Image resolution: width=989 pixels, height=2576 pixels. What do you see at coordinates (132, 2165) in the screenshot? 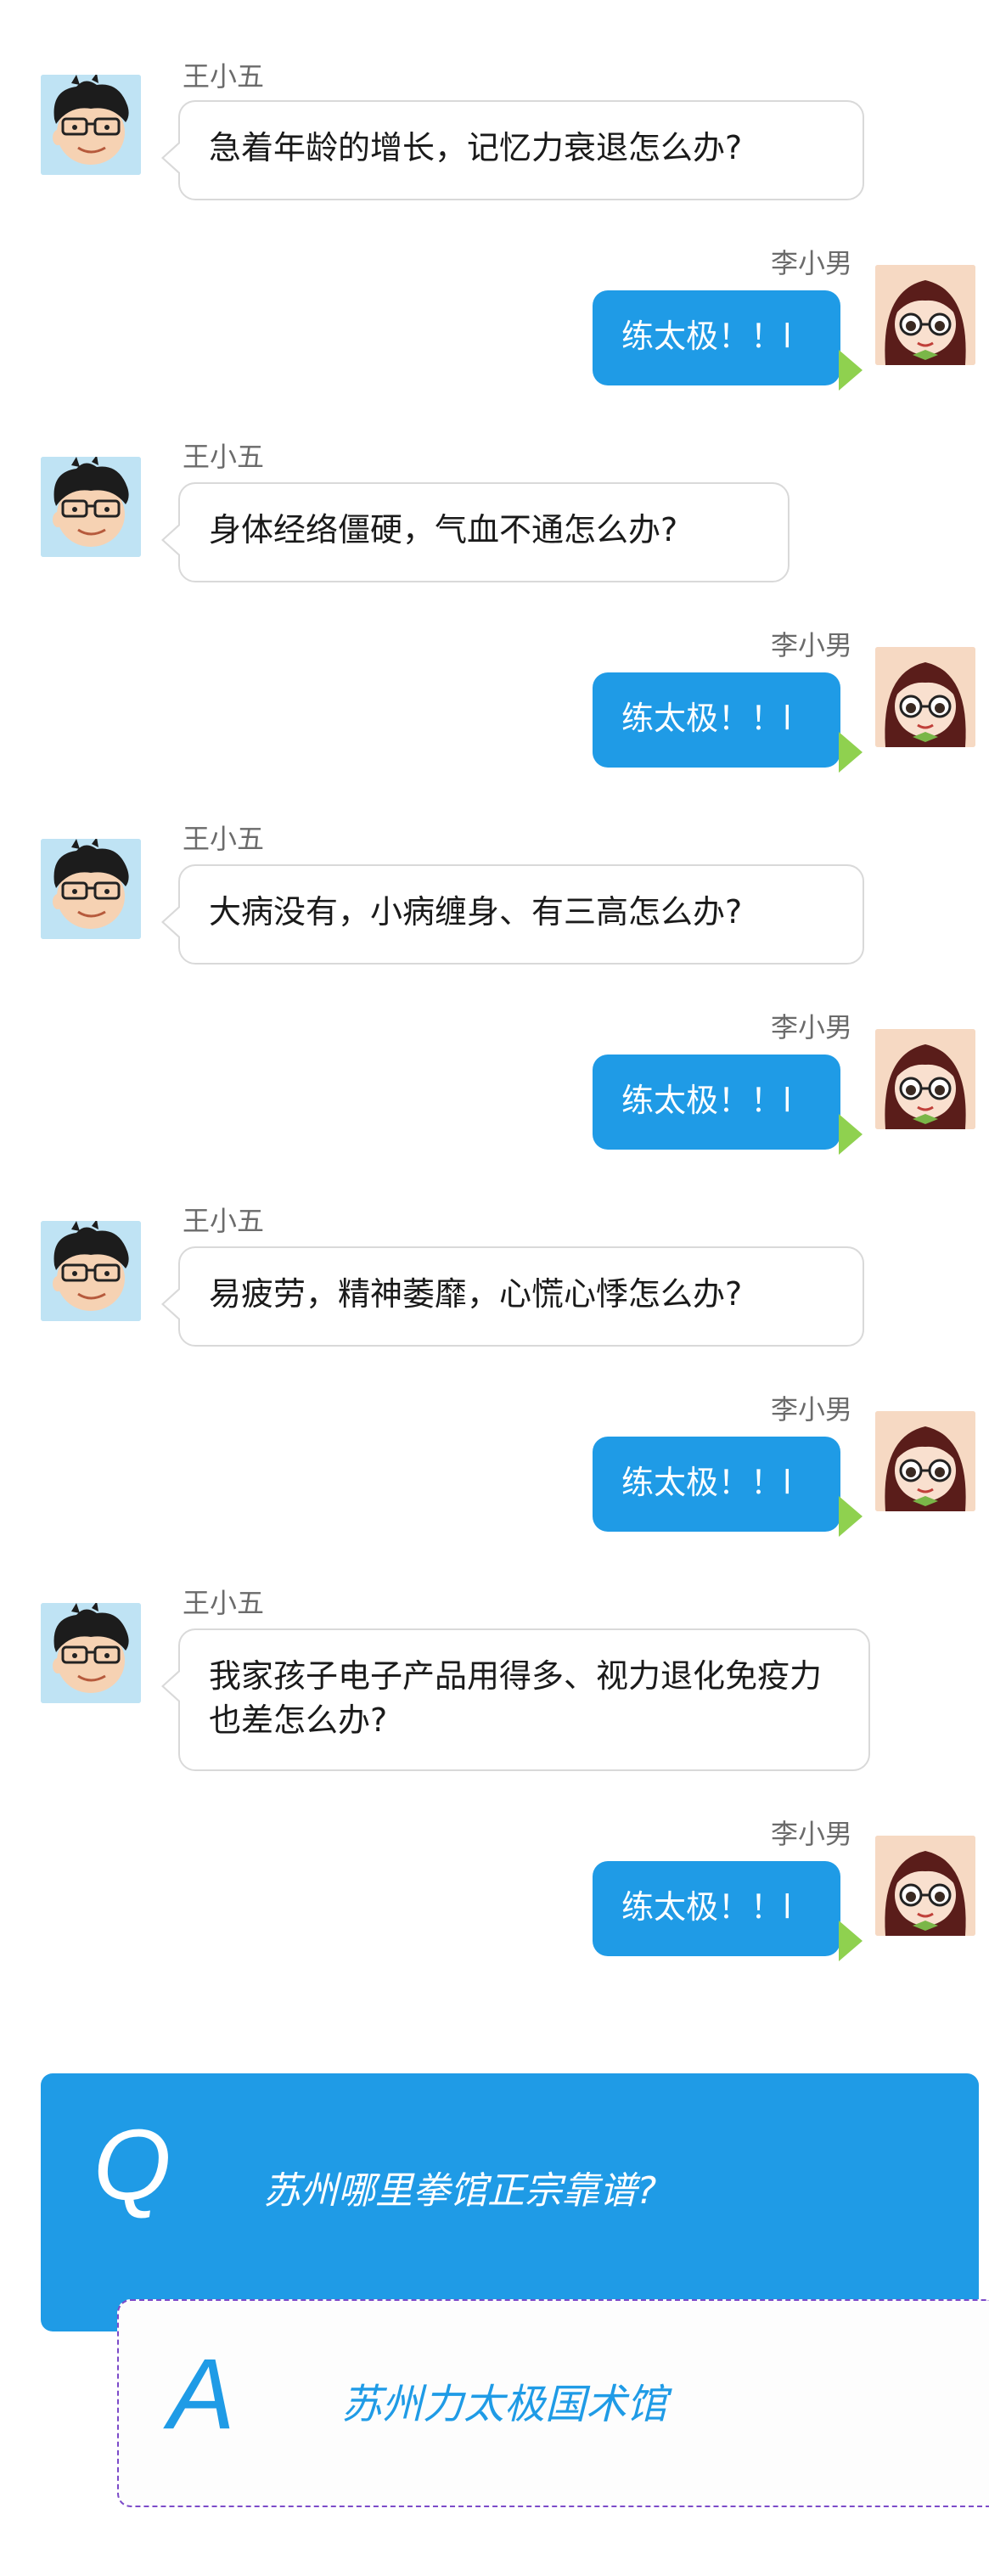
I see `question-letter: Q` at bounding box center [132, 2165].